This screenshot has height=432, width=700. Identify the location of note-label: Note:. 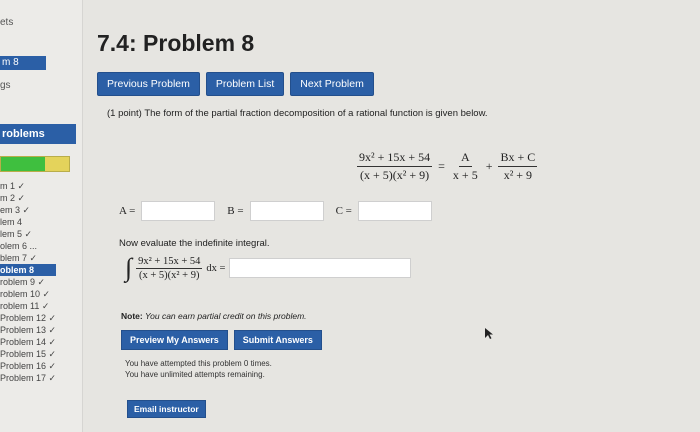
(132, 316).